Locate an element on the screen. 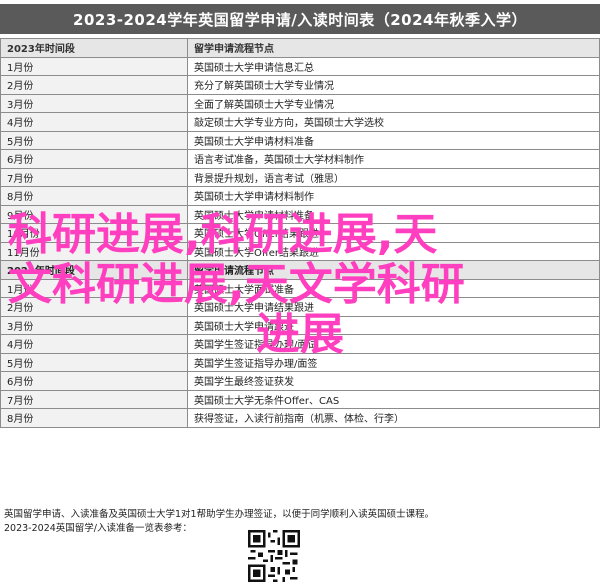  table-row: 7月份 背景提升规划，语言考试（雅思） is located at coordinates (300, 177).